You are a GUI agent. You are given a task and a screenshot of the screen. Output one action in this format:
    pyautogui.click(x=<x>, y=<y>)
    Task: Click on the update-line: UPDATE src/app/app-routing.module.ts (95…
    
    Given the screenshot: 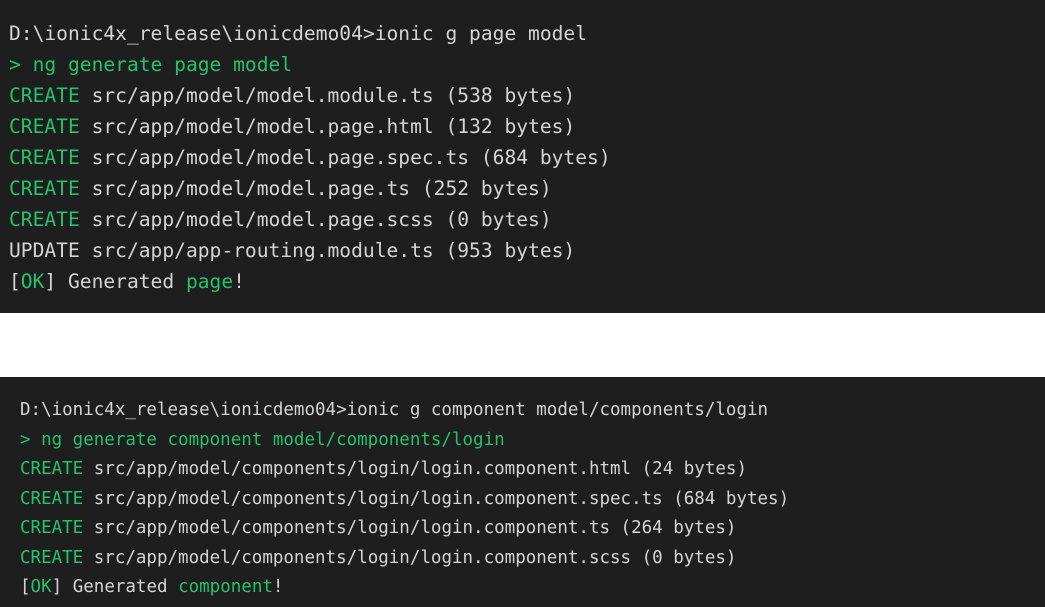 What is the action you would take?
    pyautogui.click(x=292, y=250)
    